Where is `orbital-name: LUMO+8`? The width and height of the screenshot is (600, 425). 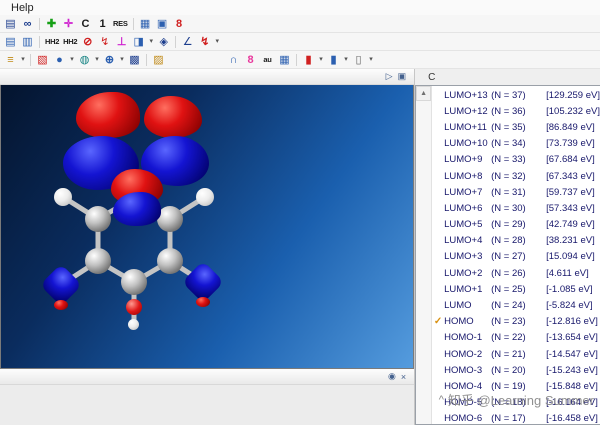 orbital-name: LUMO+8 is located at coordinates (463, 176).